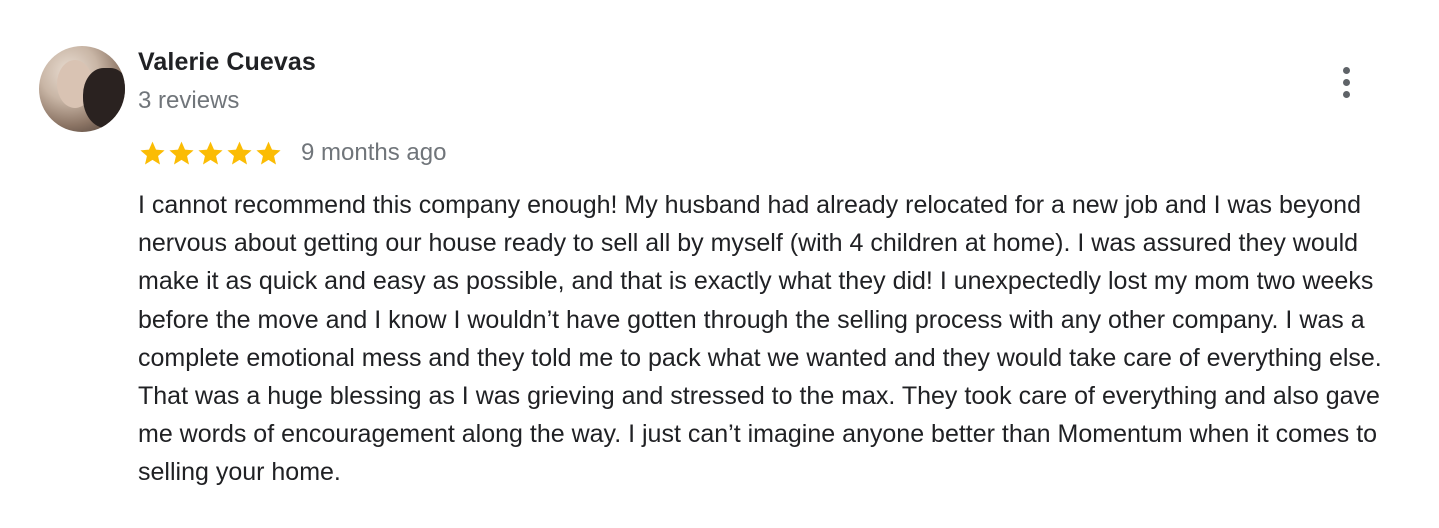 The image size is (1439, 528). What do you see at coordinates (188, 101) in the screenshot?
I see `review-count: 3 reviews` at bounding box center [188, 101].